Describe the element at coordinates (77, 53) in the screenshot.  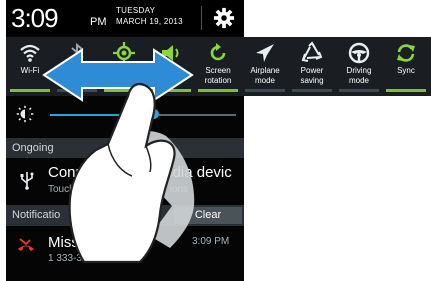
I see `bluetooth-icon` at that location.